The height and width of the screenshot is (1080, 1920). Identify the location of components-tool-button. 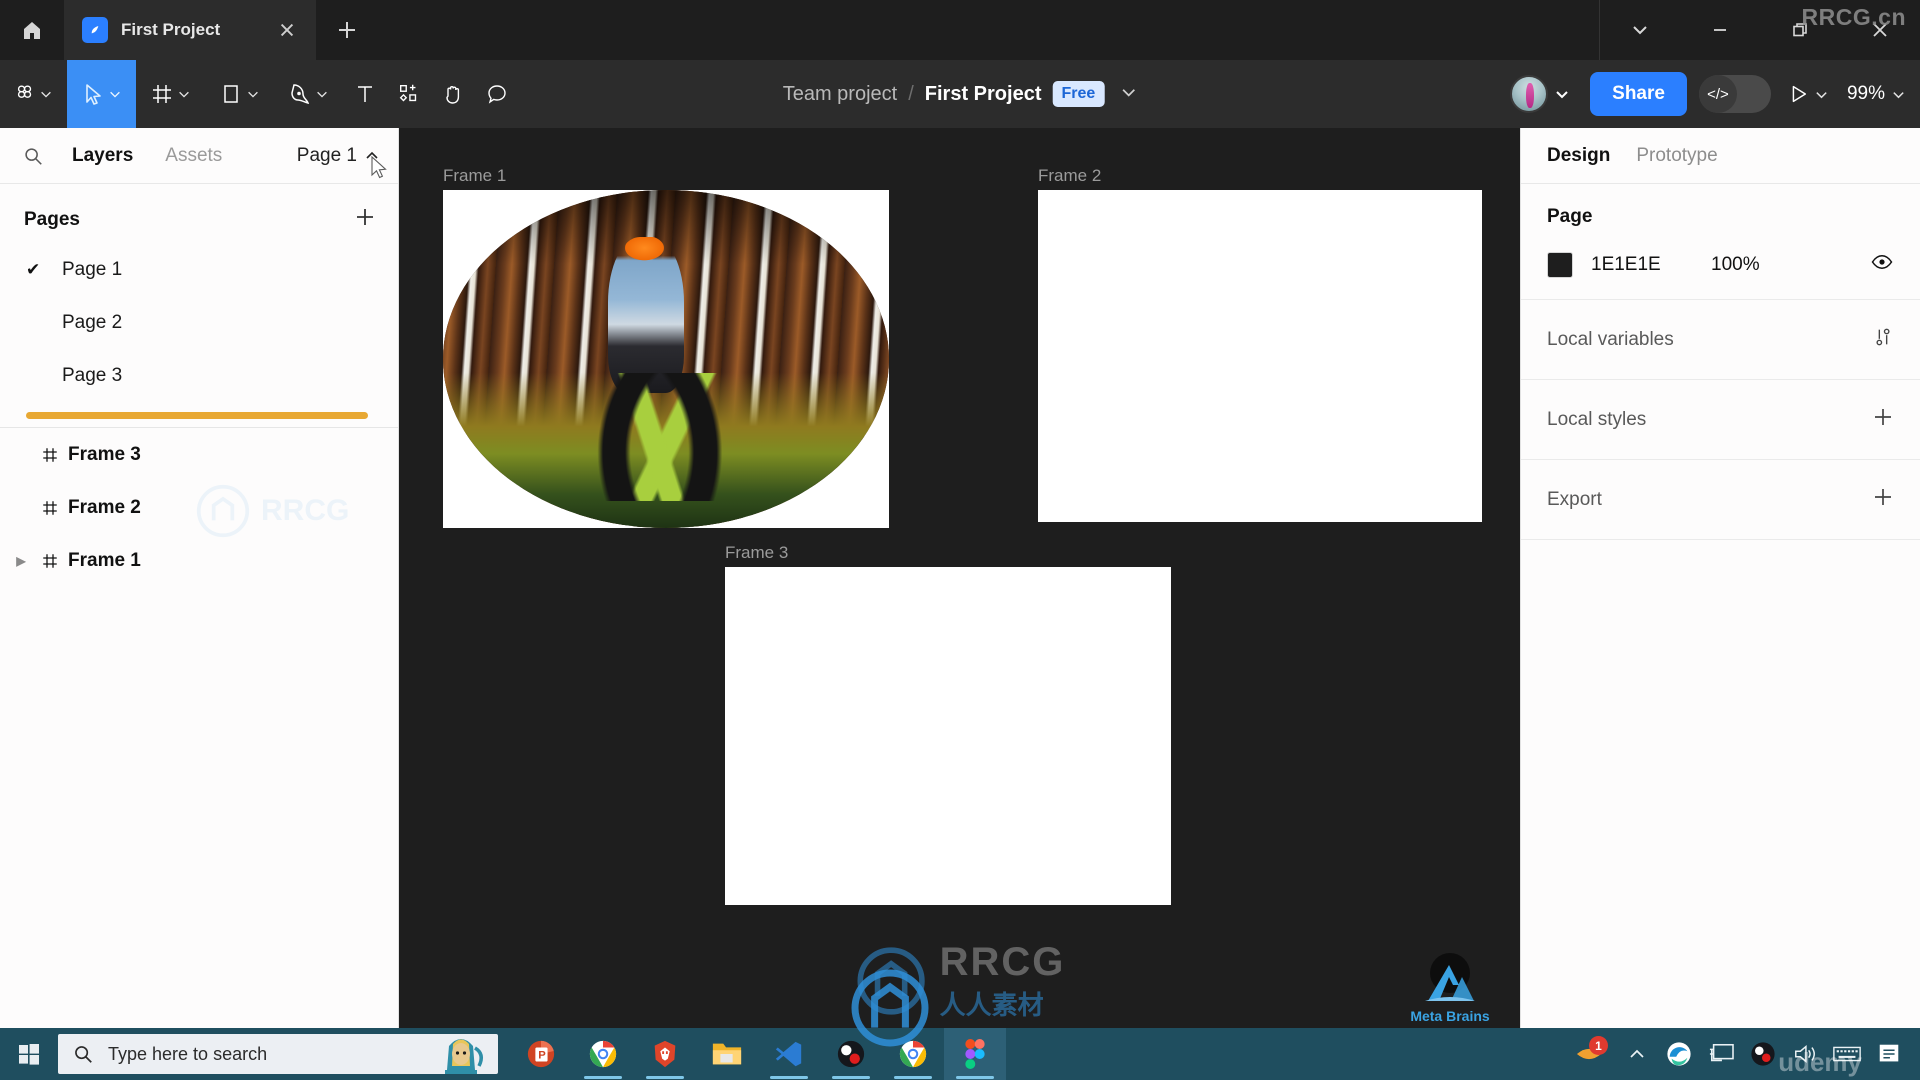
(409, 94).